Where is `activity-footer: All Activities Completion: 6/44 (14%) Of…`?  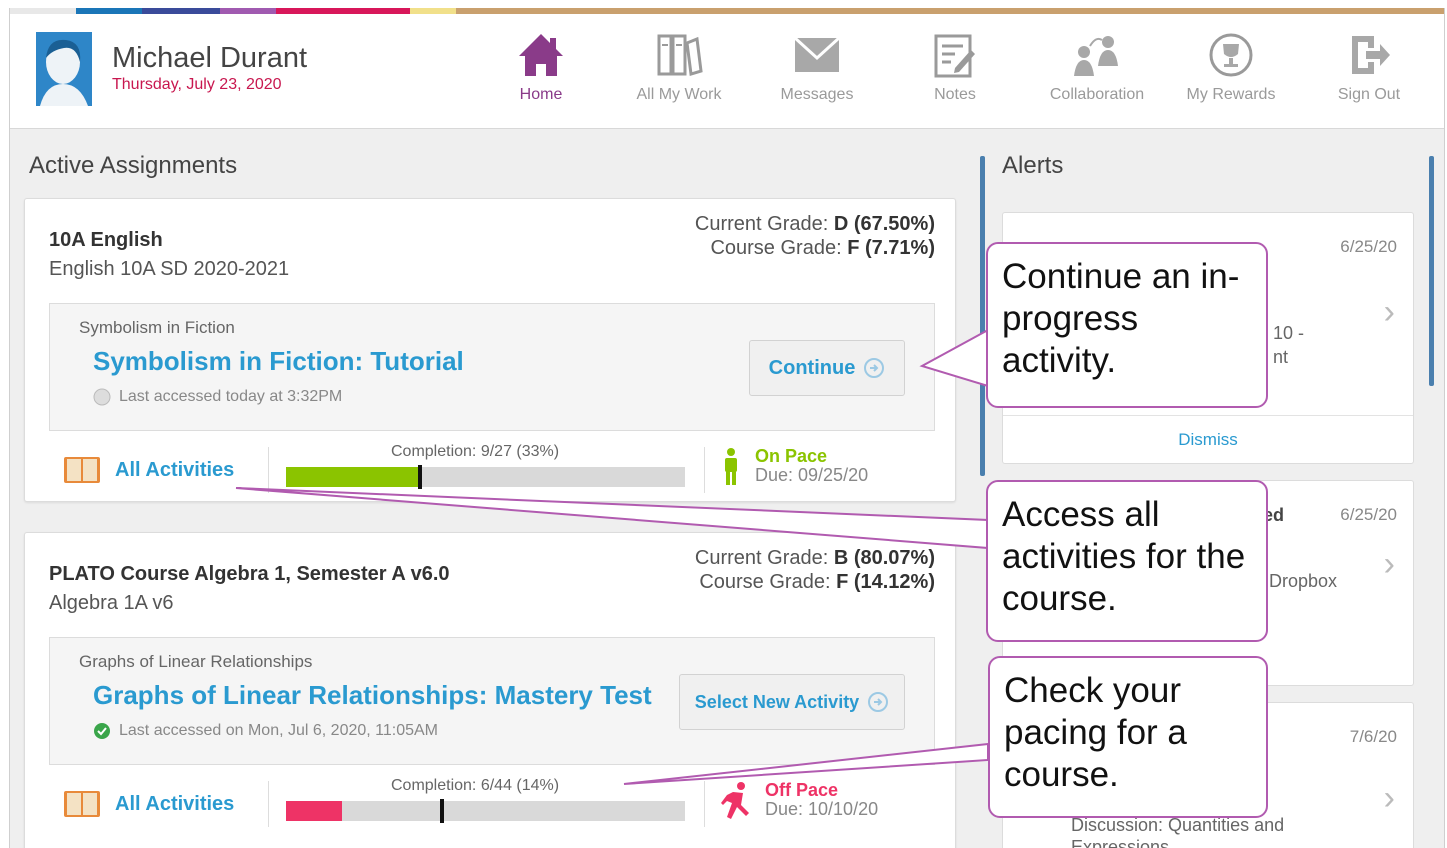 activity-footer: All Activities Completion: 6/44 (14%) Of… is located at coordinates (490, 807).